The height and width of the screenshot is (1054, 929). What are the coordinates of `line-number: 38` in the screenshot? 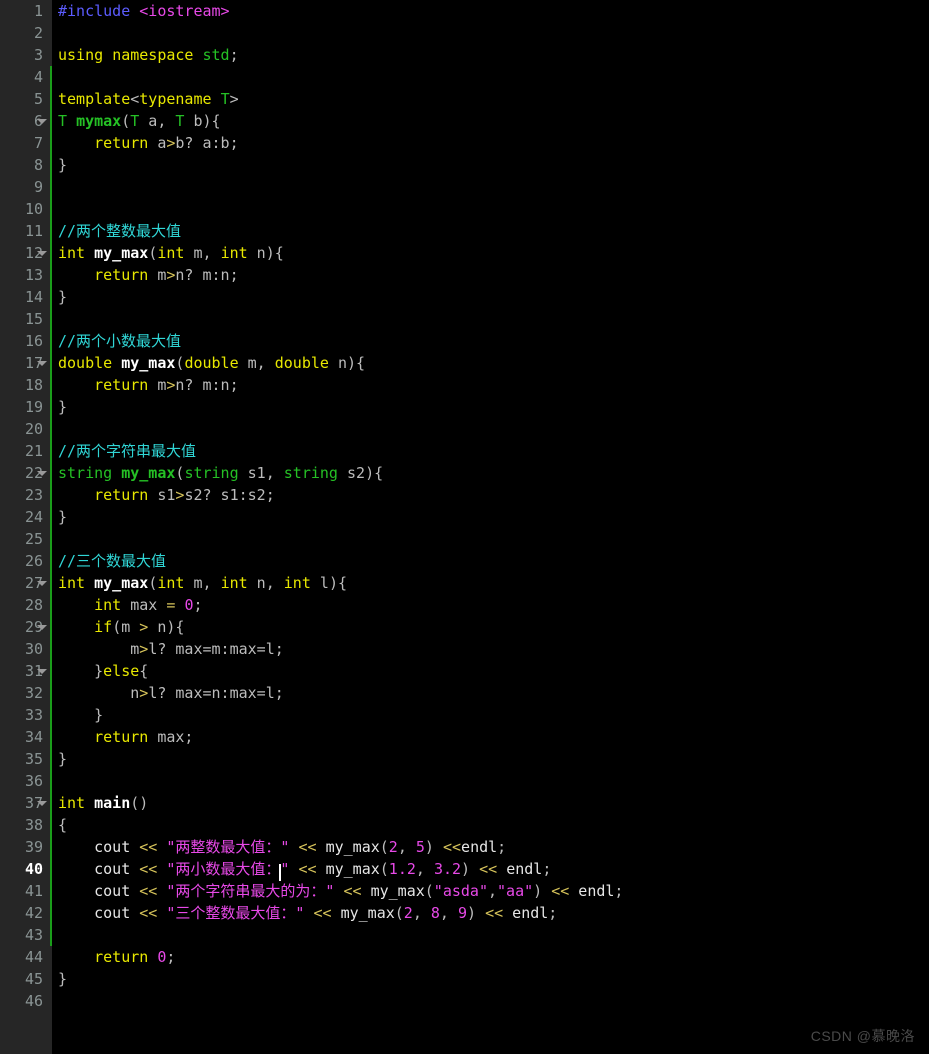 It's located at (26, 825).